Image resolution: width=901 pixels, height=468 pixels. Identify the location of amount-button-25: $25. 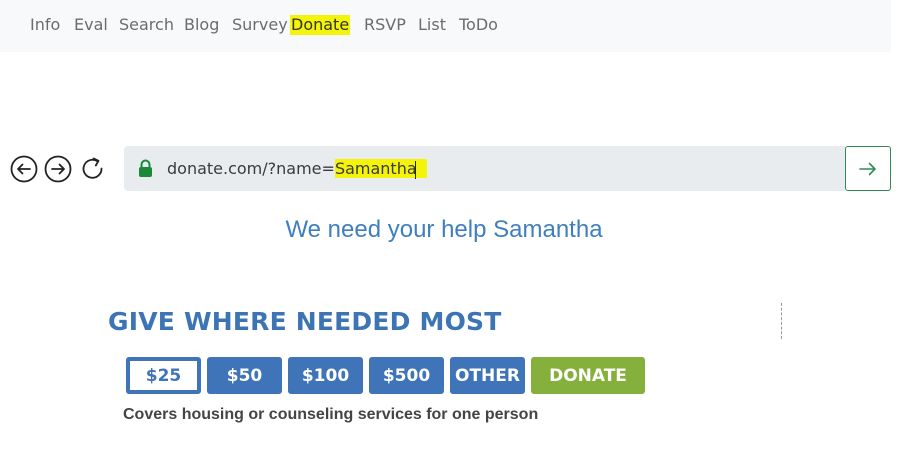
(163, 375).